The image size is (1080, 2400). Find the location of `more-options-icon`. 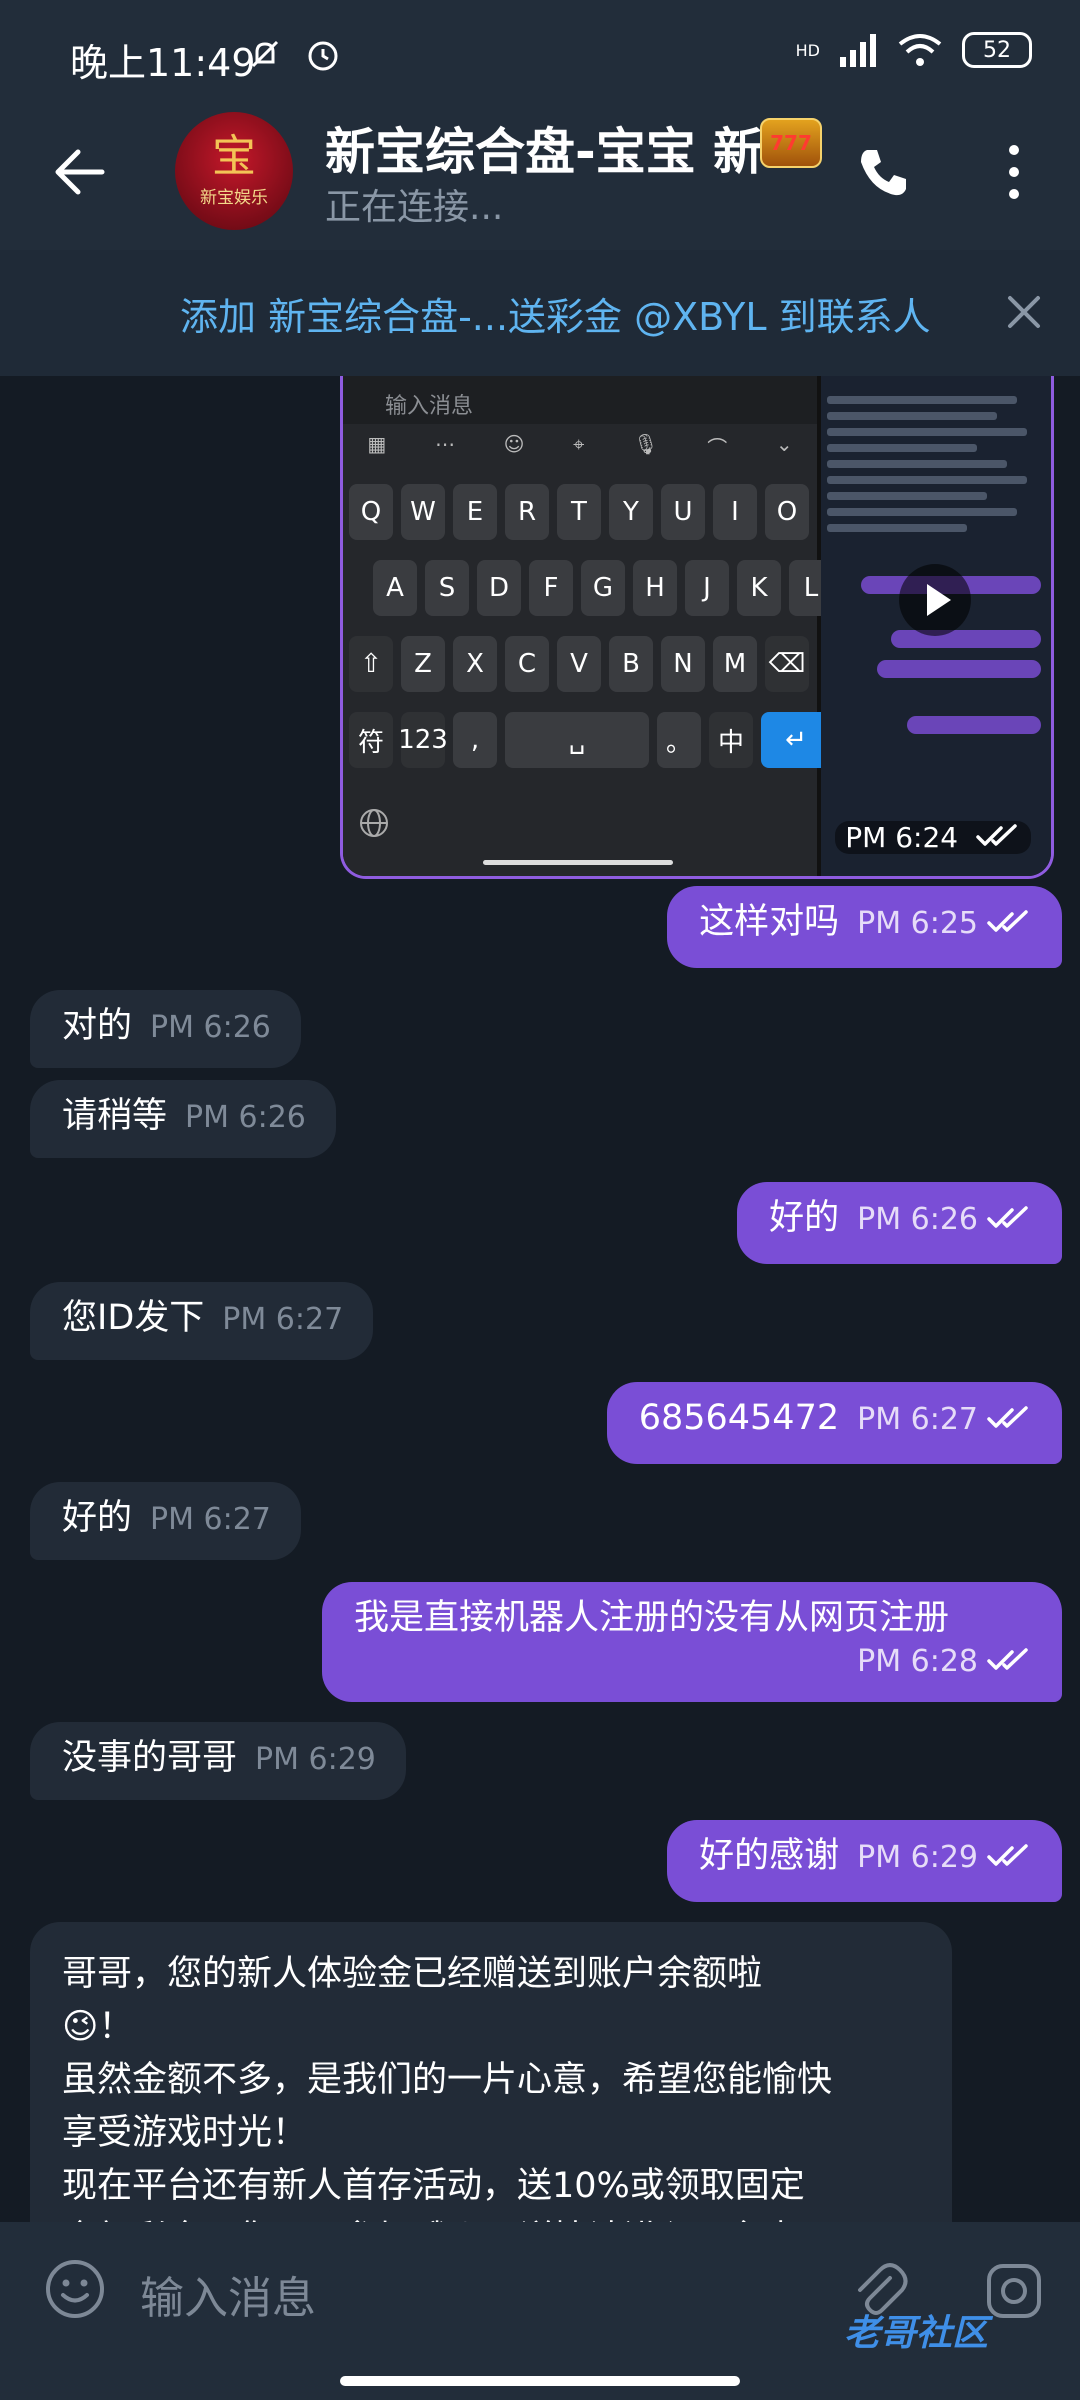

more-options-icon is located at coordinates (1014, 172).